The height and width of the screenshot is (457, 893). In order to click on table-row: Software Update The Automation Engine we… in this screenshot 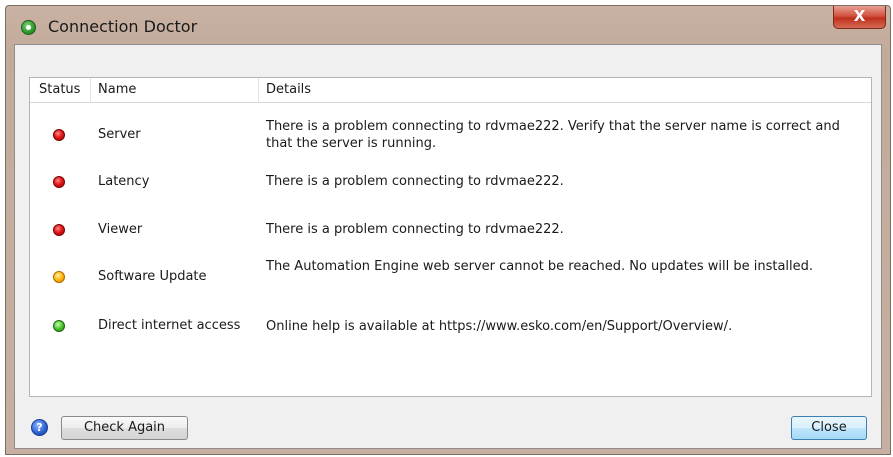, I will do `click(450, 277)`.